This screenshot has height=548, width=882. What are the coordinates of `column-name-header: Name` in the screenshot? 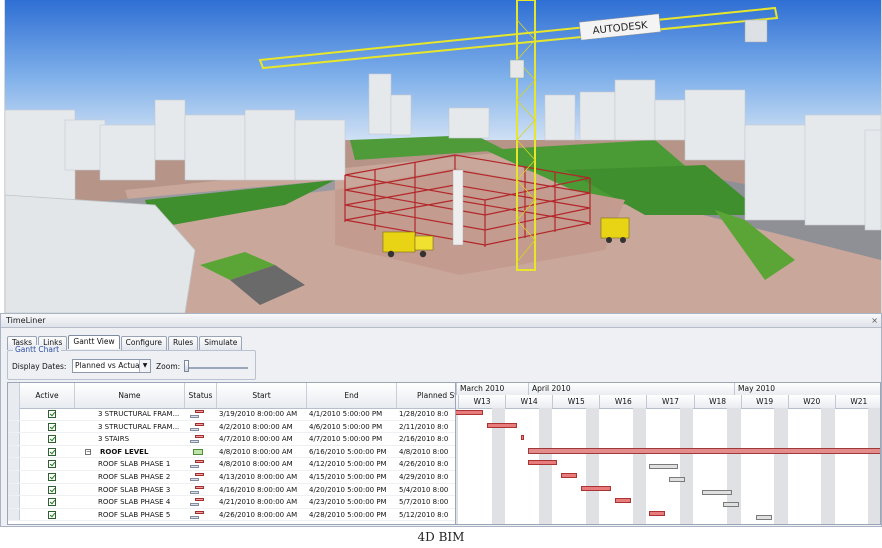 It's located at (130, 395).